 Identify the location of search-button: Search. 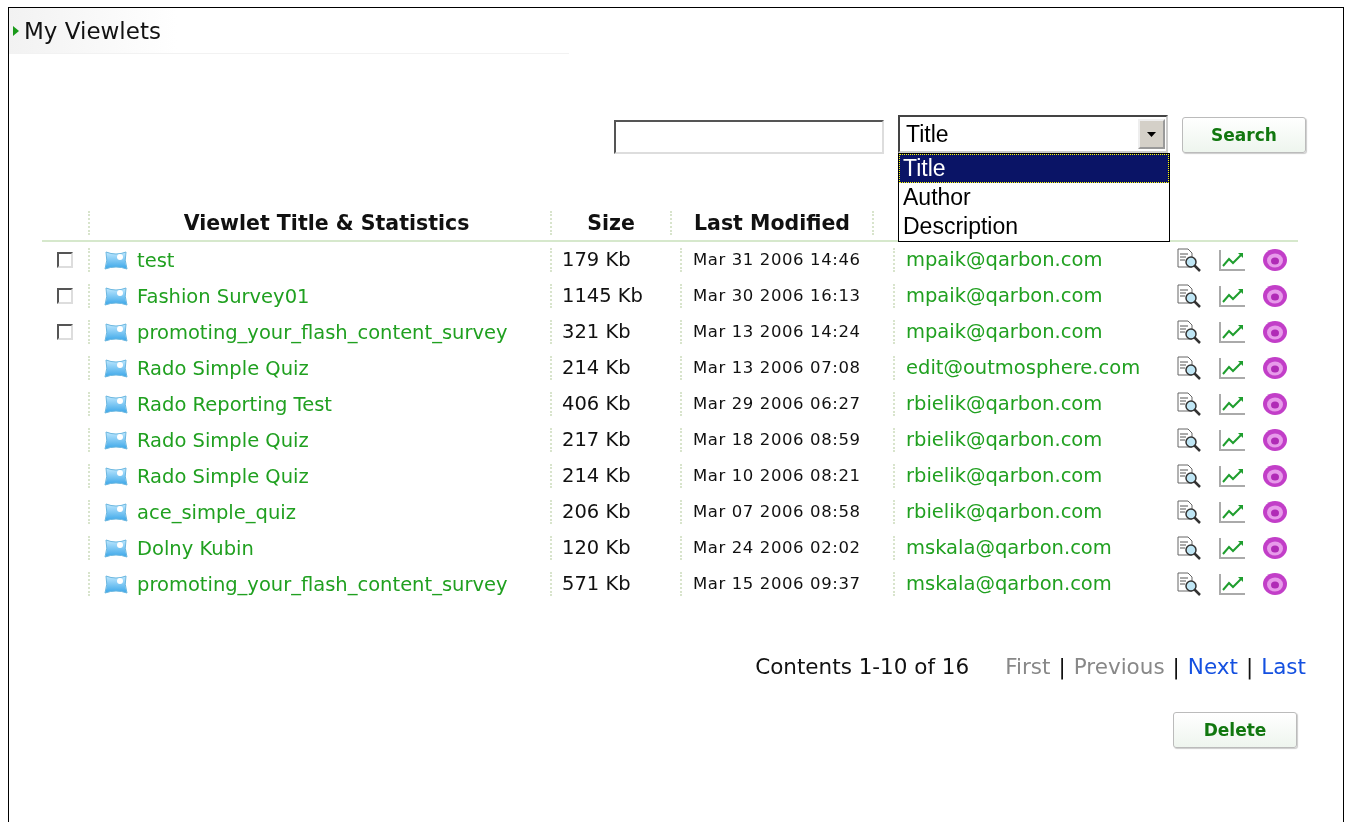
(1244, 135).